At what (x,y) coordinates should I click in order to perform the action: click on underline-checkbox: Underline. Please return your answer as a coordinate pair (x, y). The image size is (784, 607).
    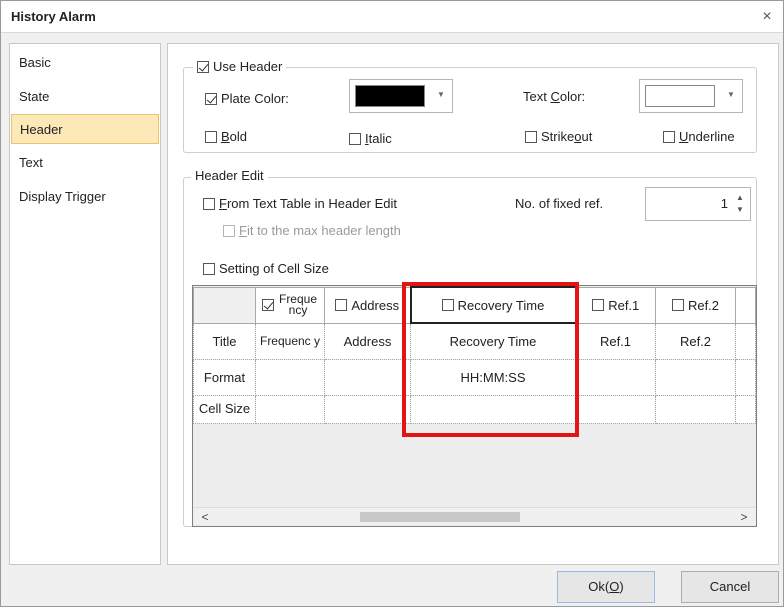
    Looking at the image, I should click on (699, 136).